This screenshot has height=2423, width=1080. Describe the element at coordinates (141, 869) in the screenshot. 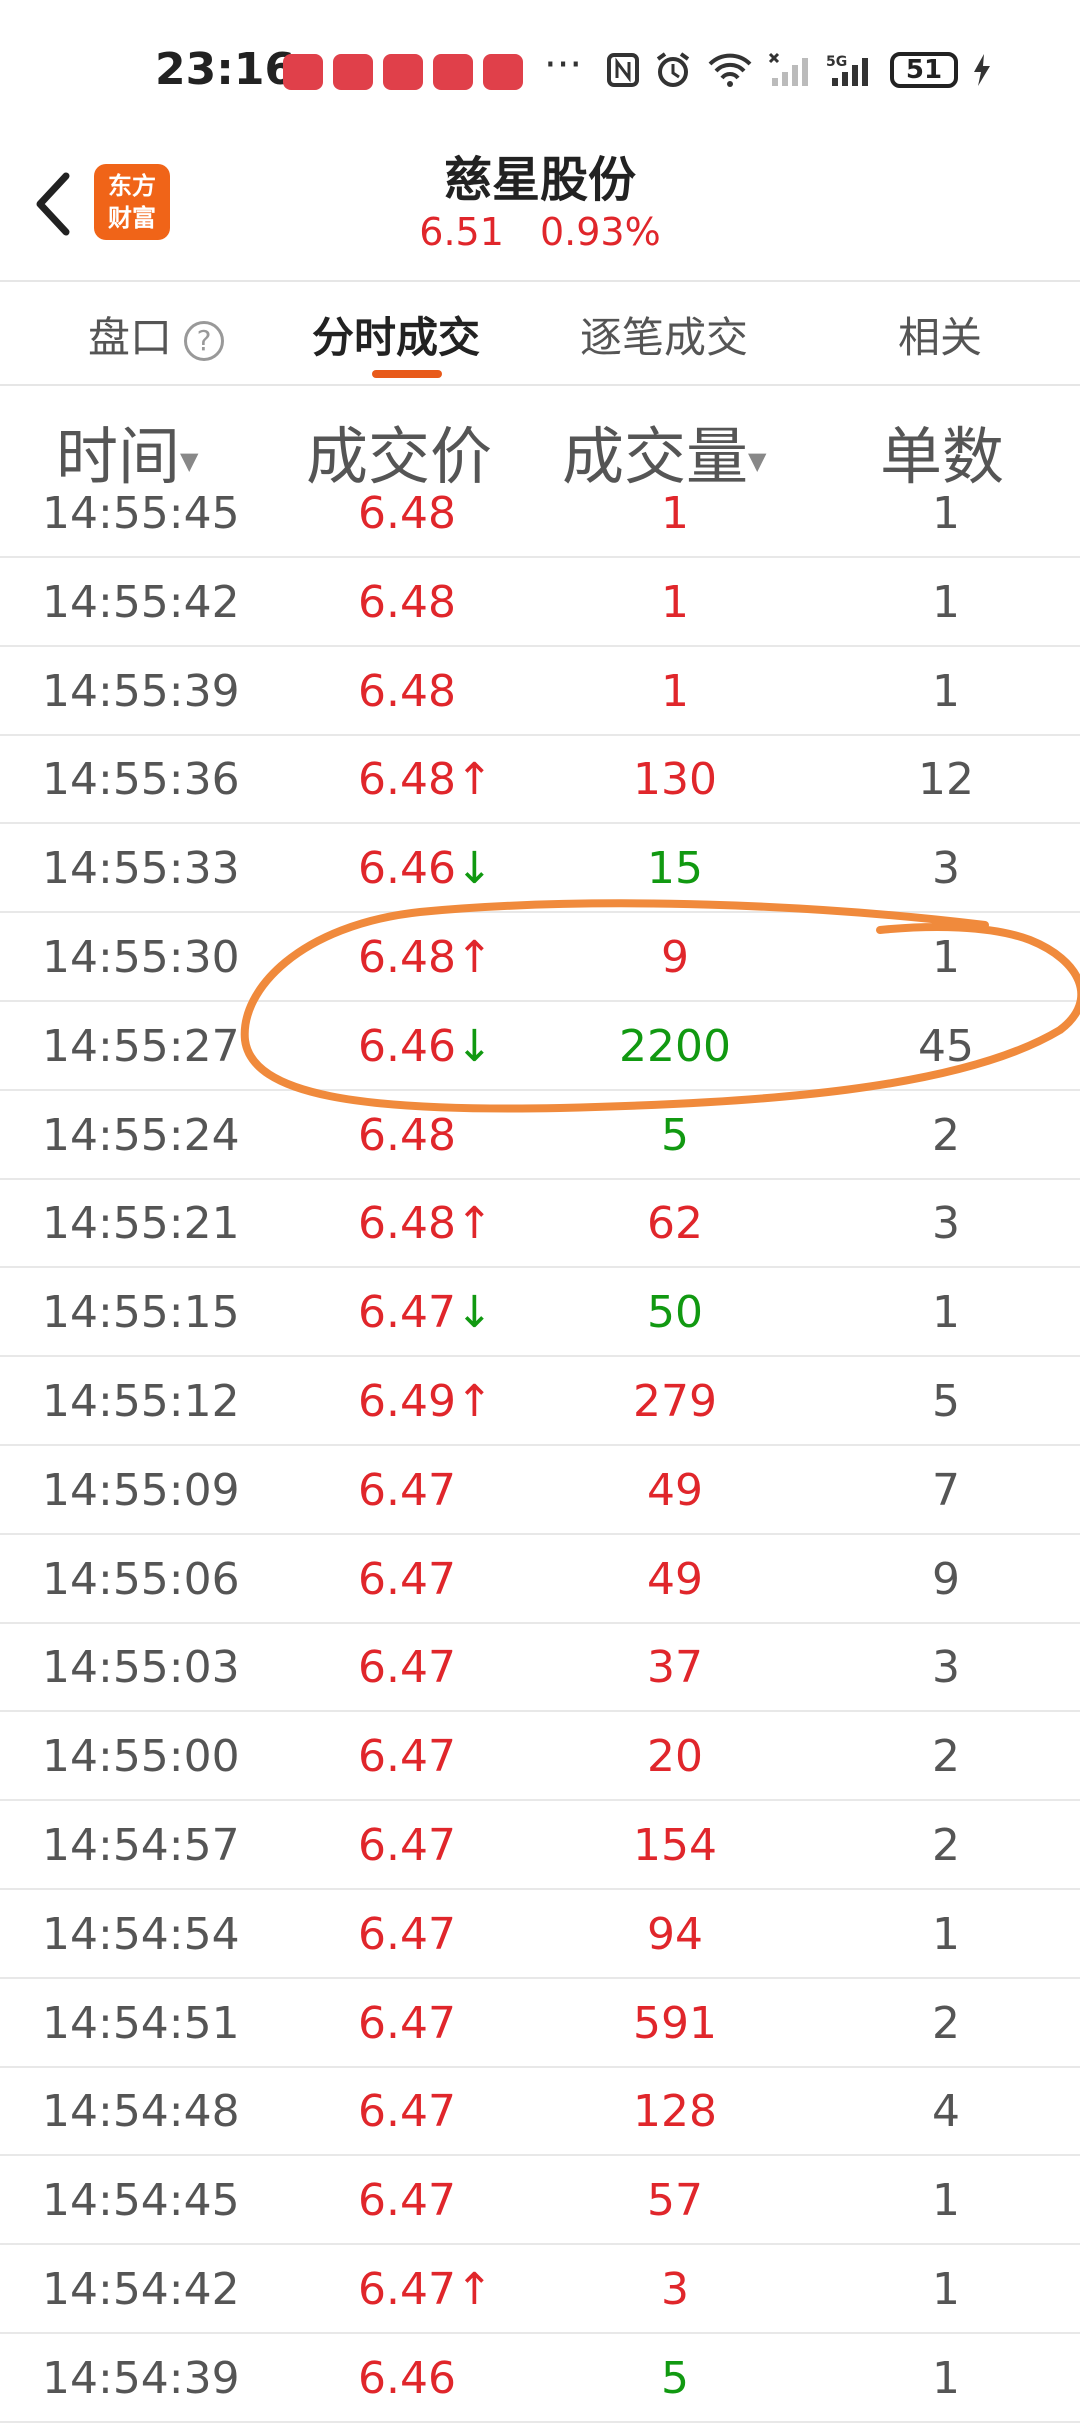

I see `trade-time: 14:55:33` at that location.